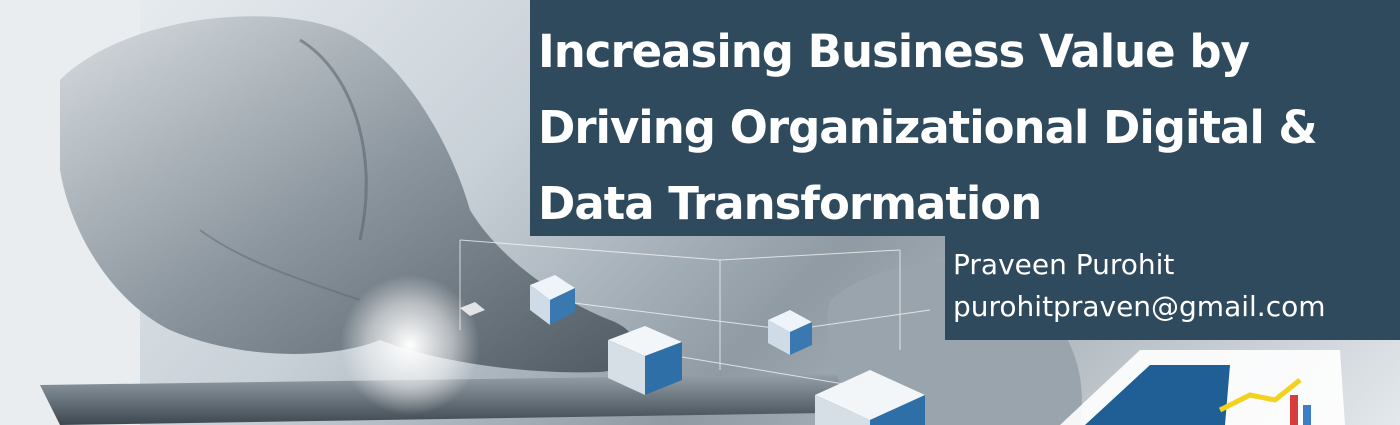  Describe the element at coordinates (1139, 306) in the screenshot. I see `author-email: purohitpraven@gmail.com` at that location.